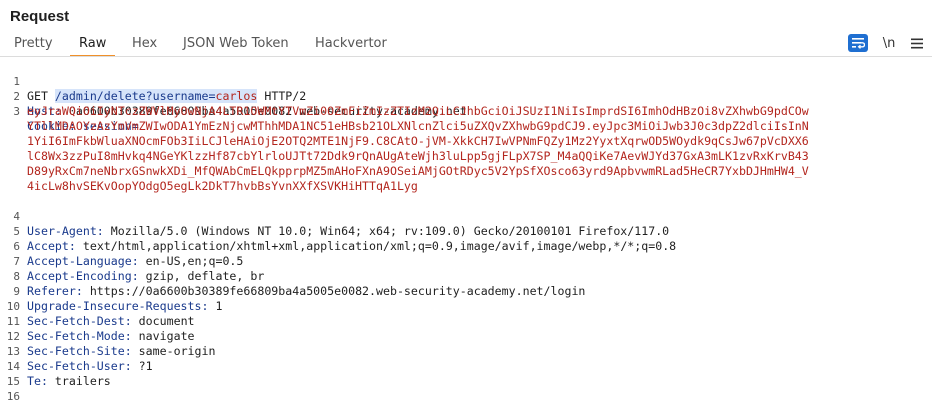 This screenshot has height=419, width=932. Describe the element at coordinates (351, 44) in the screenshot. I see `tab-hackvertor: Hackvertor` at that location.